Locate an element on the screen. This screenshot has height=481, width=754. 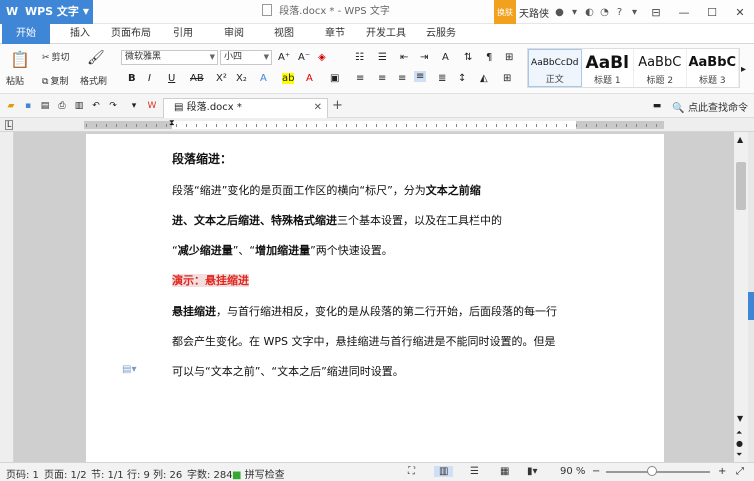
show-marks-icon: ¶ is located at coordinates (489, 57).